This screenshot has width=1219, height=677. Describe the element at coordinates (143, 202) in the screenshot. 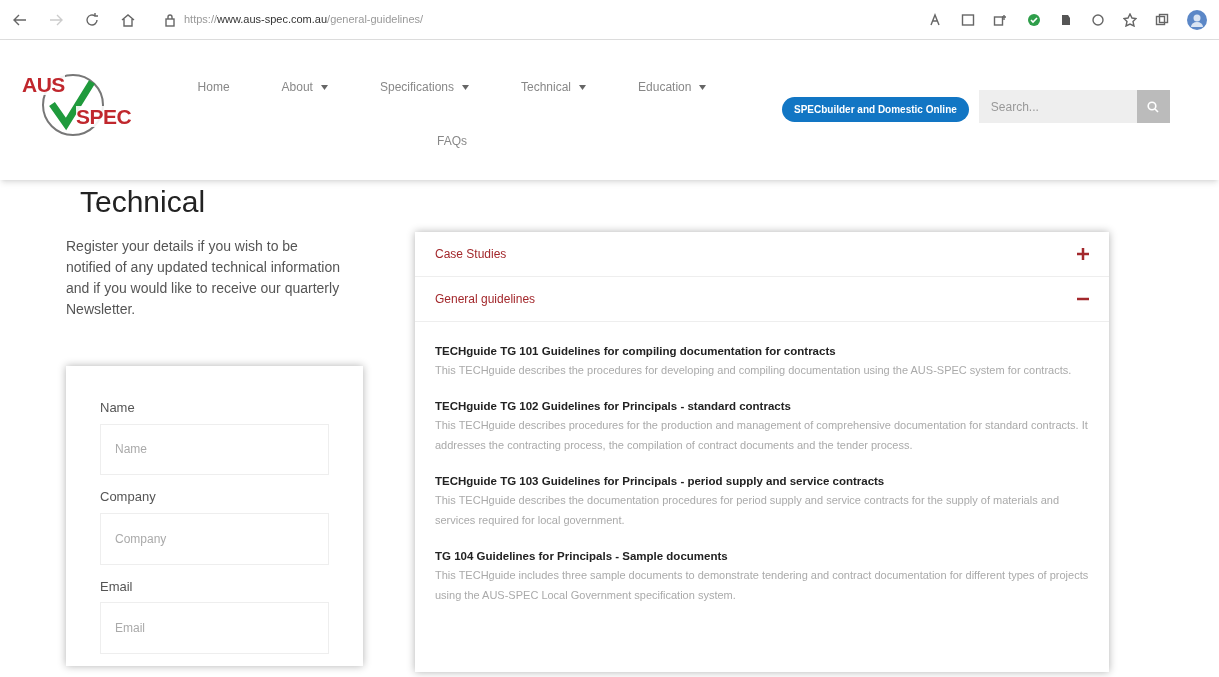

I see `page-title: Technical` at that location.